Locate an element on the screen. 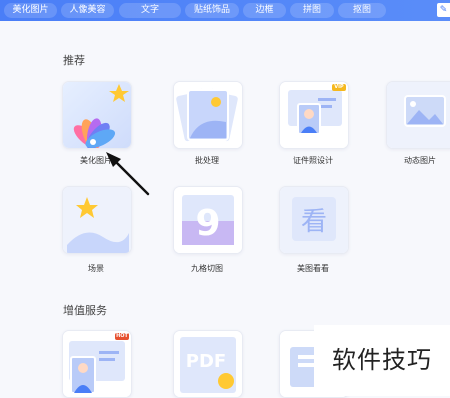 The height and width of the screenshot is (398, 450). watermark: 软件技巧 is located at coordinates (382, 360).